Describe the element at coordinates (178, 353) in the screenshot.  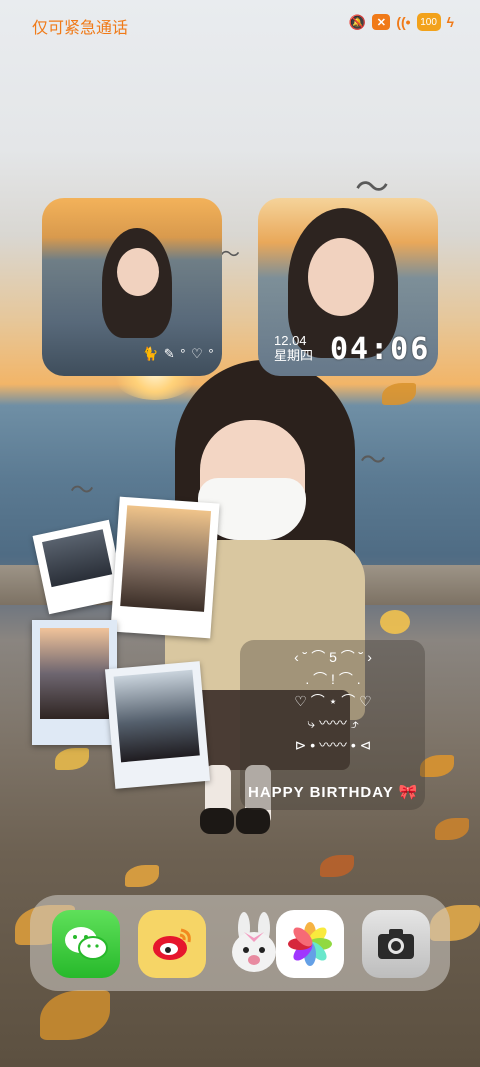
I see `photo-deco-text: 🐈 ✎ ° ♡ °` at that location.